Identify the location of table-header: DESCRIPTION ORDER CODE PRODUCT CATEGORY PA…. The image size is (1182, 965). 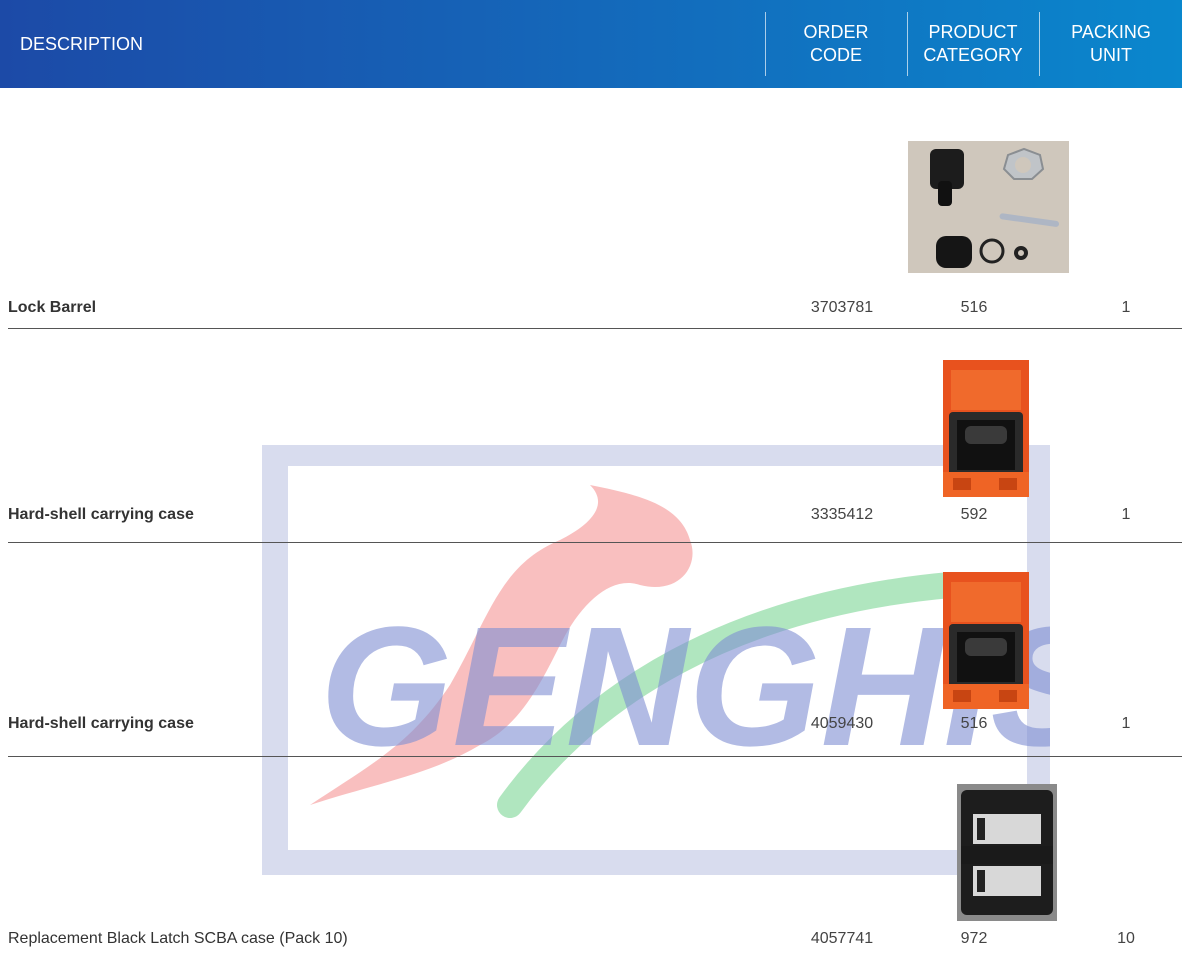
(591, 44).